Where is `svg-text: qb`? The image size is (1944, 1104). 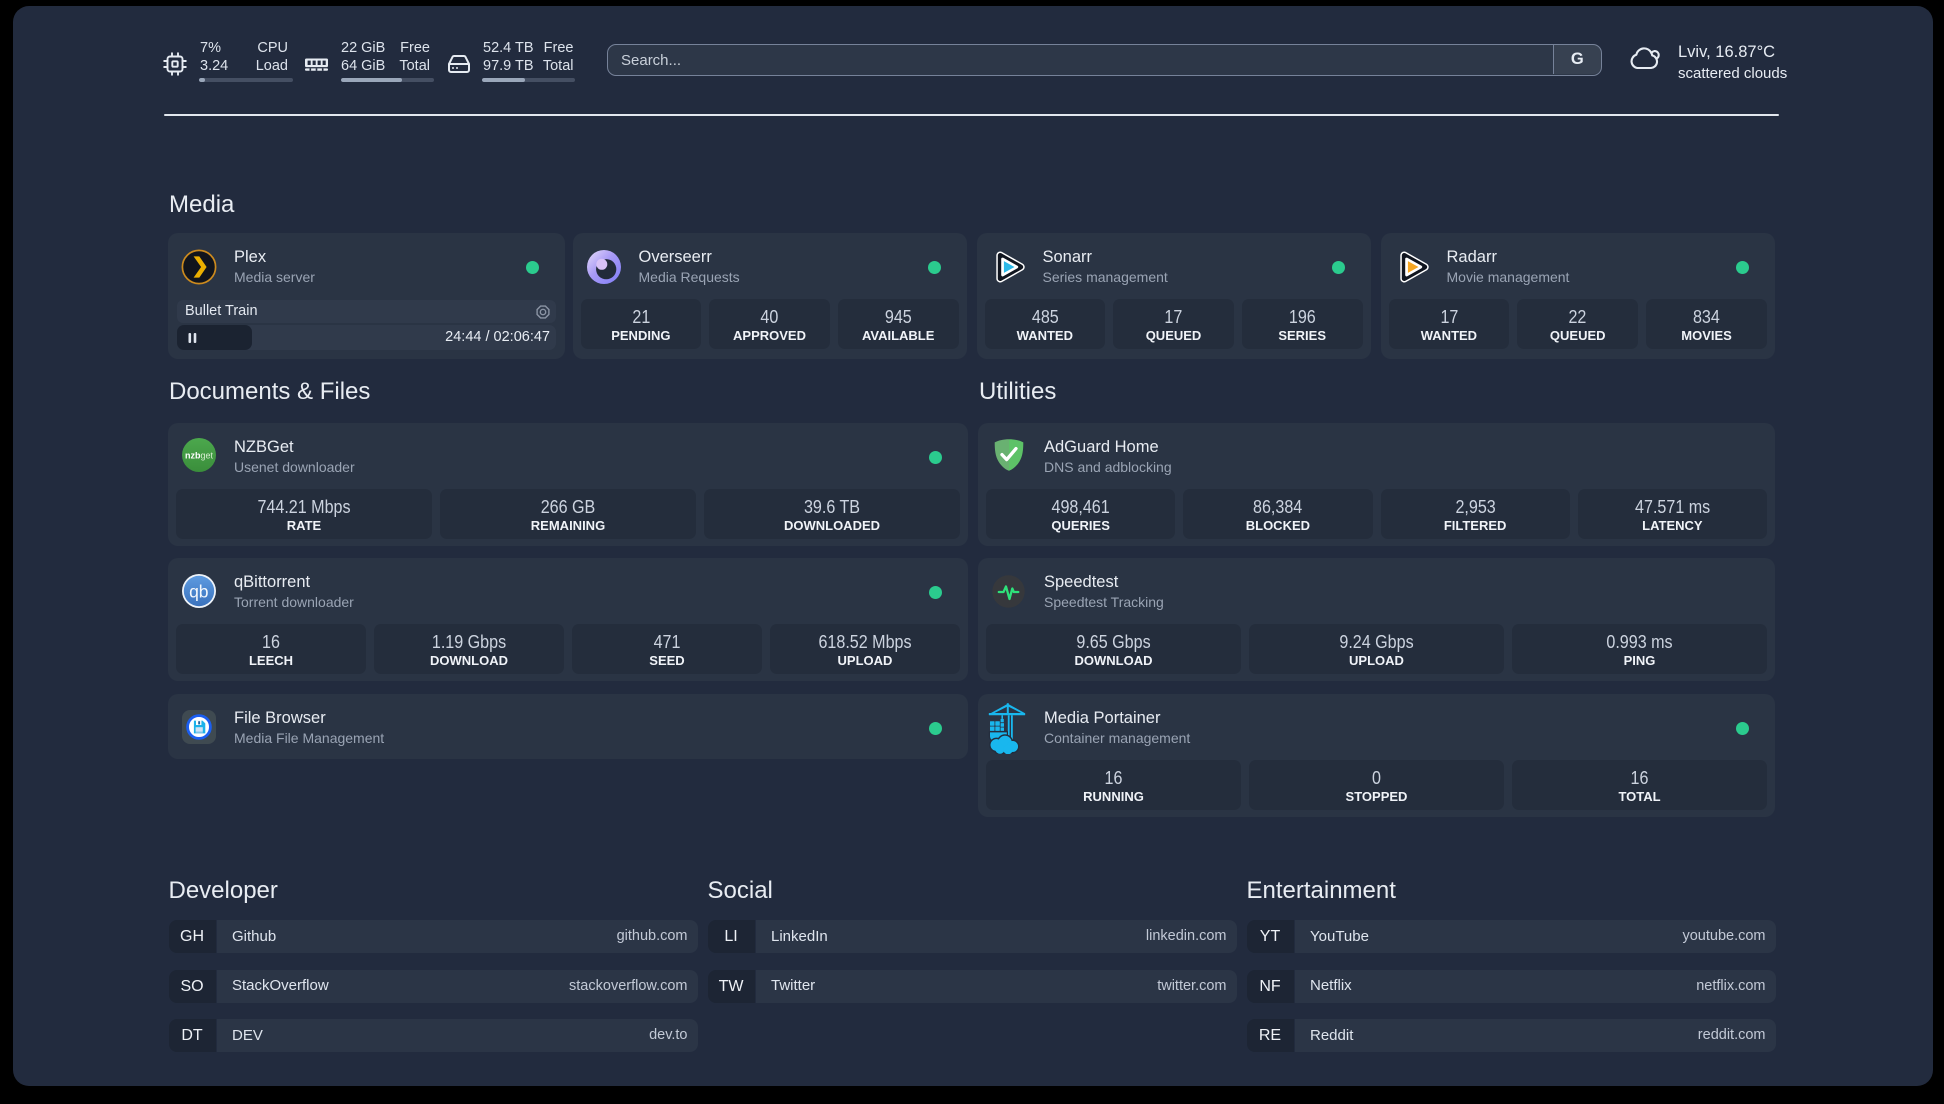 svg-text: qb is located at coordinates (198, 591).